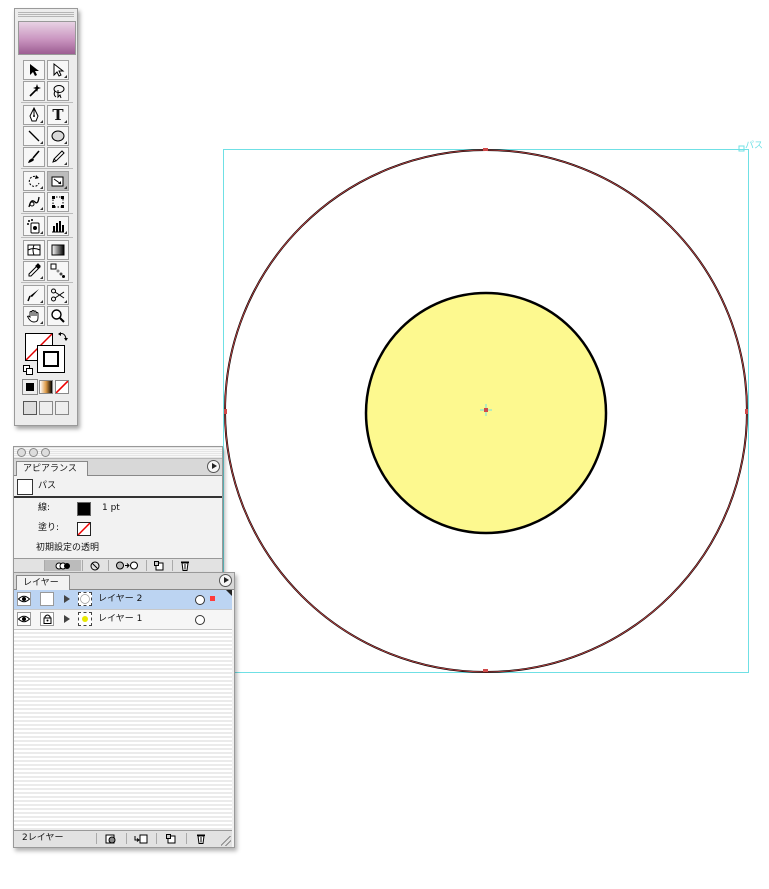  I want to click on eye-icon, so click(24, 599).